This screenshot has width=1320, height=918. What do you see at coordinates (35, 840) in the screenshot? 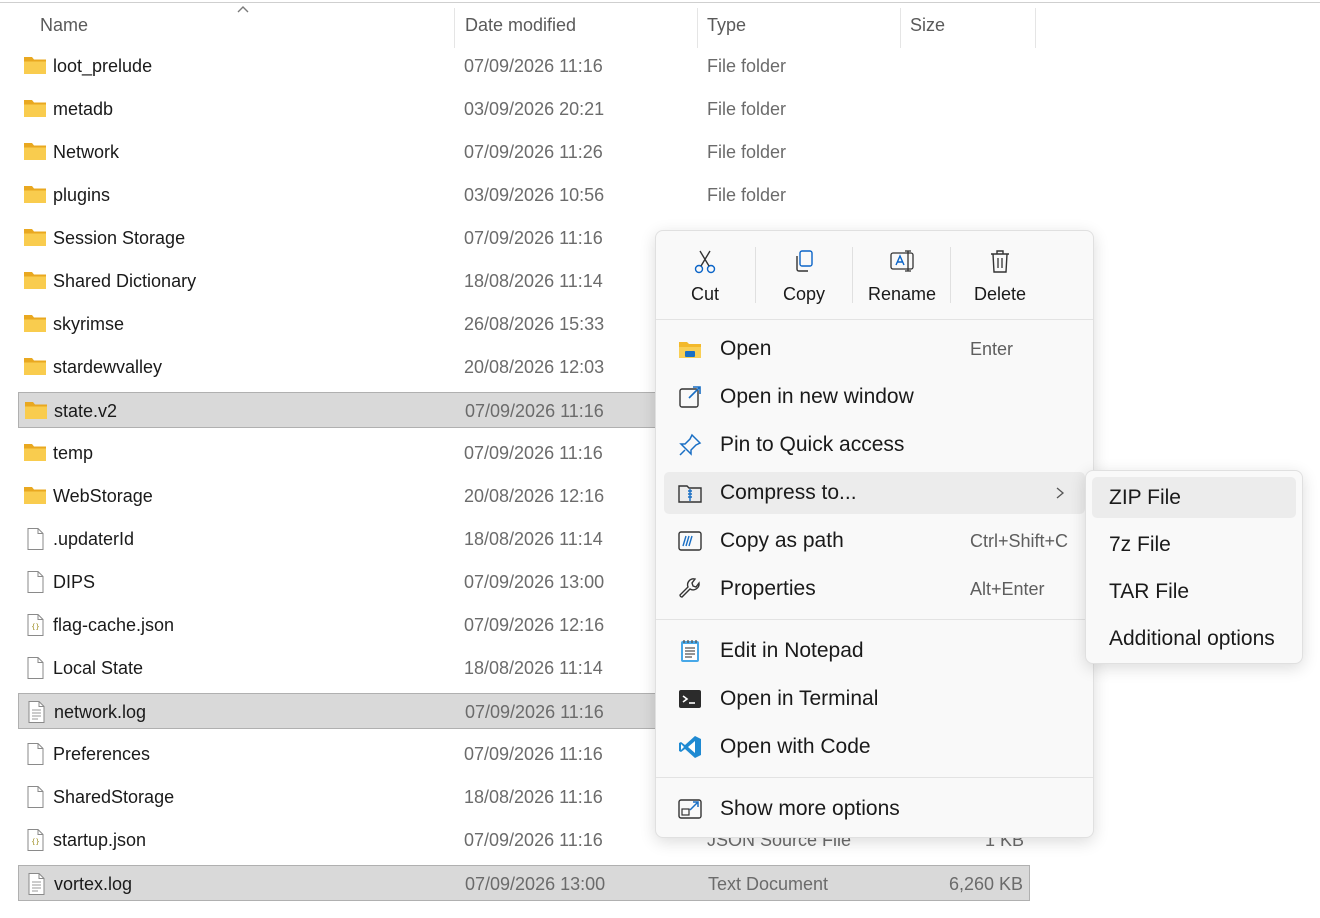
I see `json-file-icon: {}` at bounding box center [35, 840].